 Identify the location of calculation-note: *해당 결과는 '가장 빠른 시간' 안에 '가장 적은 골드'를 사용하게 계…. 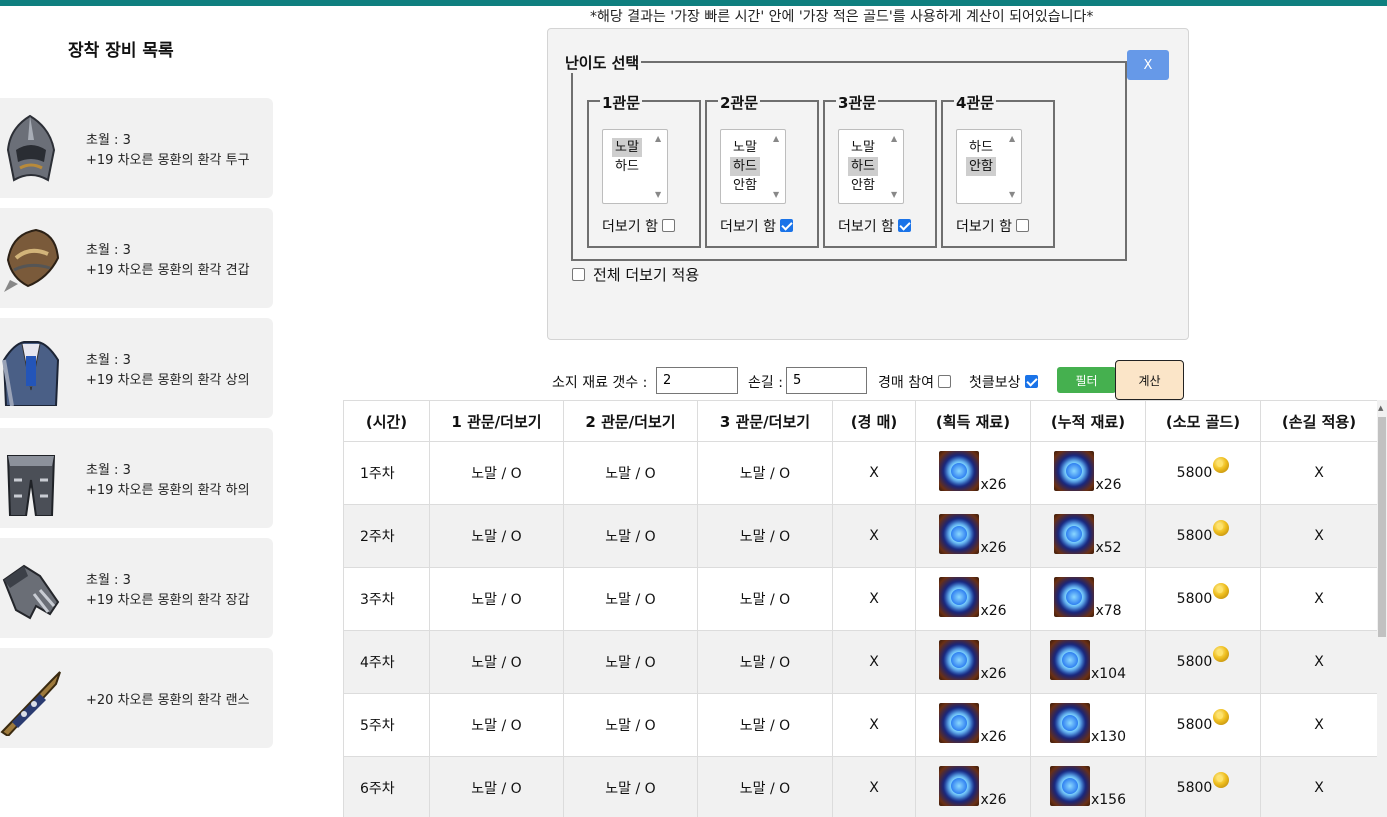
(842, 17).